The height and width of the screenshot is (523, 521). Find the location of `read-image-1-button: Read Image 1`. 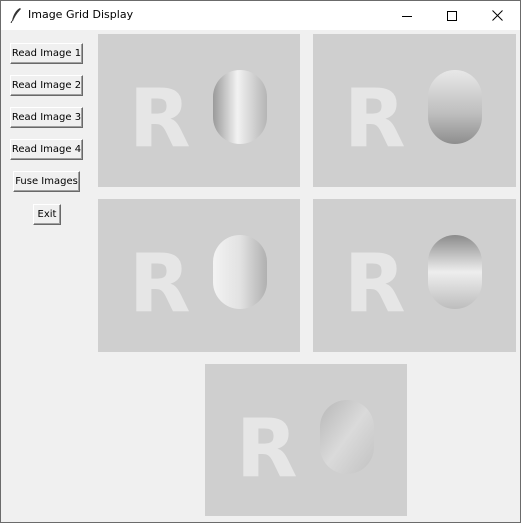

read-image-1-button: Read Image 1 is located at coordinates (46, 53).